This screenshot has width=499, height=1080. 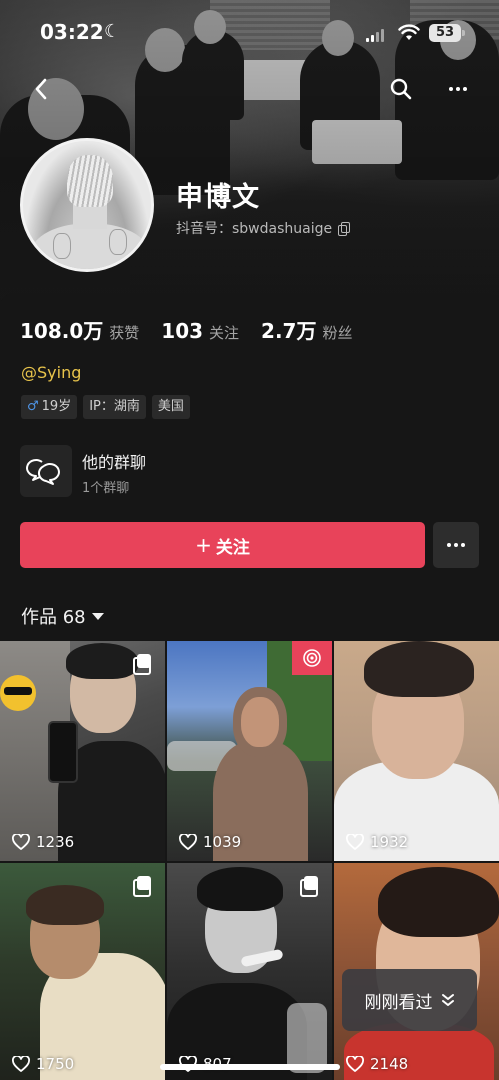 I want to click on wifi-icon, so click(x=409, y=32).